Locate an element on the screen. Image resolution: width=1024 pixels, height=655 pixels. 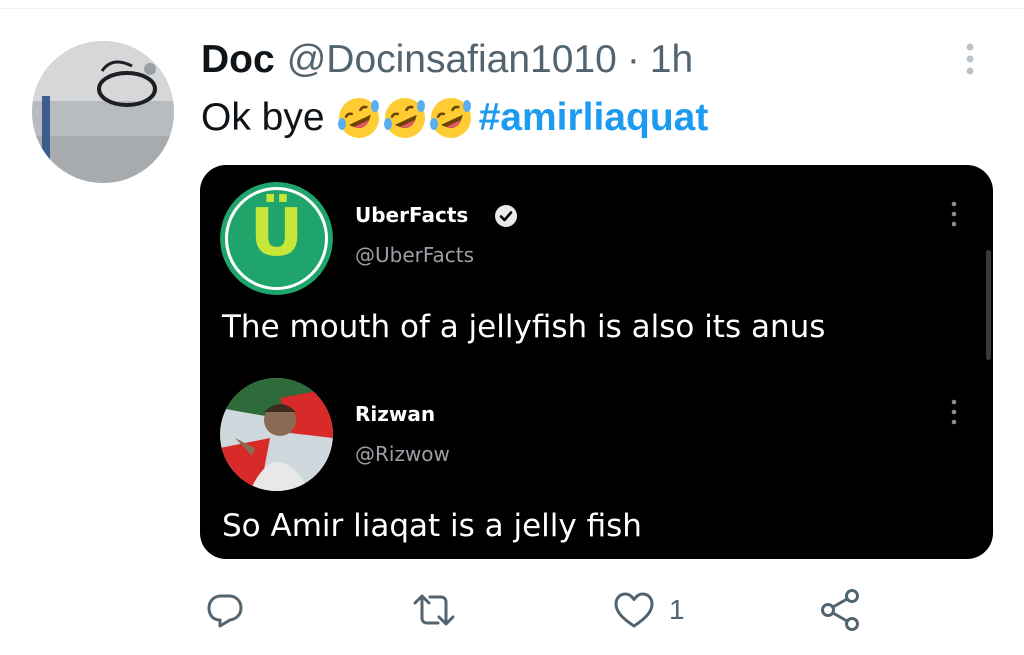
share-button is located at coordinates (840, 610).